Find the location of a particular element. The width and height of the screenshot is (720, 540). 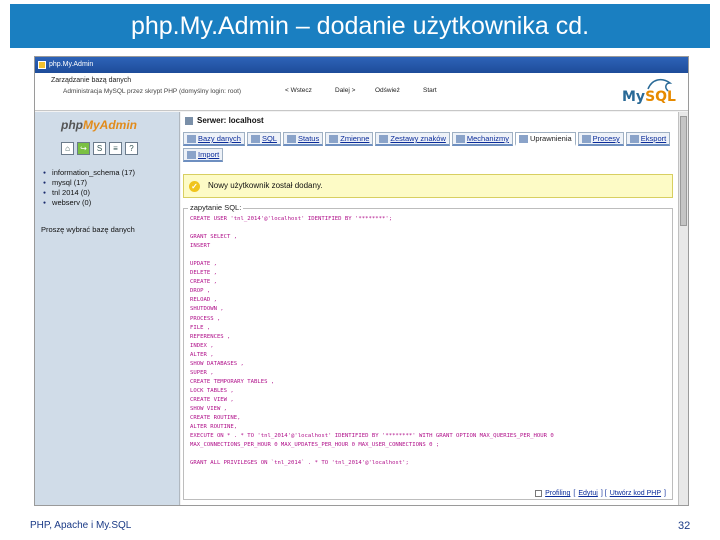

tab-export: Eksport is located at coordinates (648, 139).